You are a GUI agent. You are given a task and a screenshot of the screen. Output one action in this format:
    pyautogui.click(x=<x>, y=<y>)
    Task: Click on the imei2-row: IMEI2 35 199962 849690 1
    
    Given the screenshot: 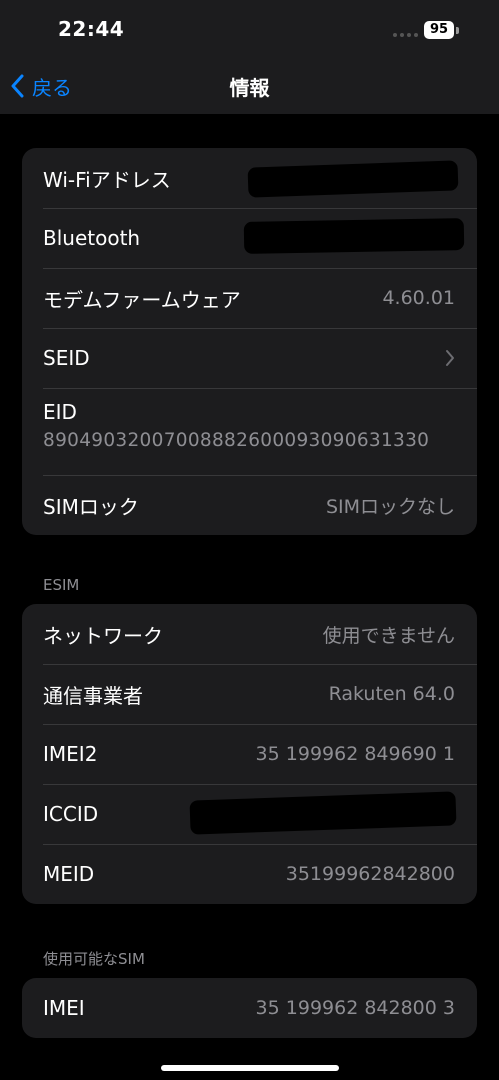 What is the action you would take?
    pyautogui.click(x=249, y=754)
    